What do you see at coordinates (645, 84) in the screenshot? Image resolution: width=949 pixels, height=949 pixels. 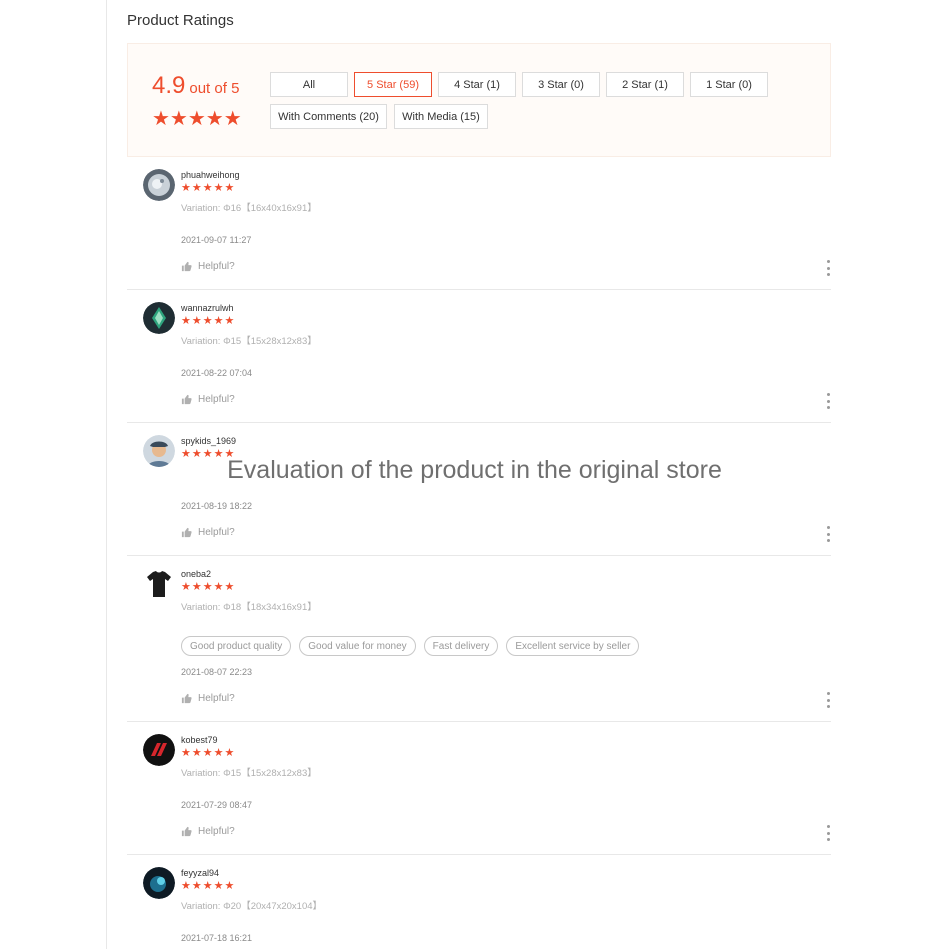 I see `filter-2-star: 2 Star (1)` at bounding box center [645, 84].